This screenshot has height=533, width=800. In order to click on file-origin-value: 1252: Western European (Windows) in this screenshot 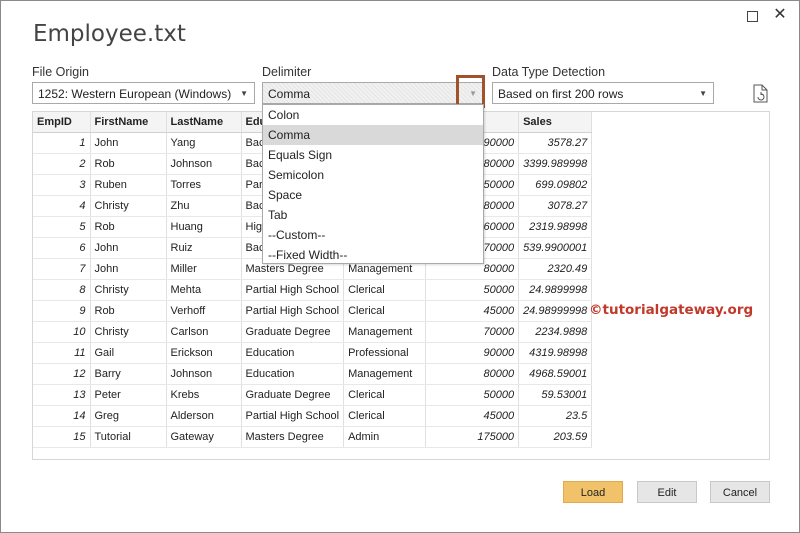, I will do `click(135, 94)`.